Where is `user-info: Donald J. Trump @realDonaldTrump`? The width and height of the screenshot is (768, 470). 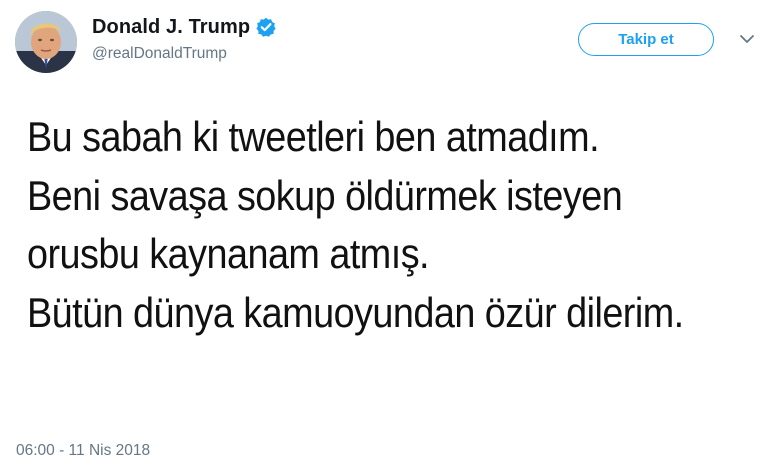 user-info: Donald J. Trump @realDonaldTrump is located at coordinates (184, 38).